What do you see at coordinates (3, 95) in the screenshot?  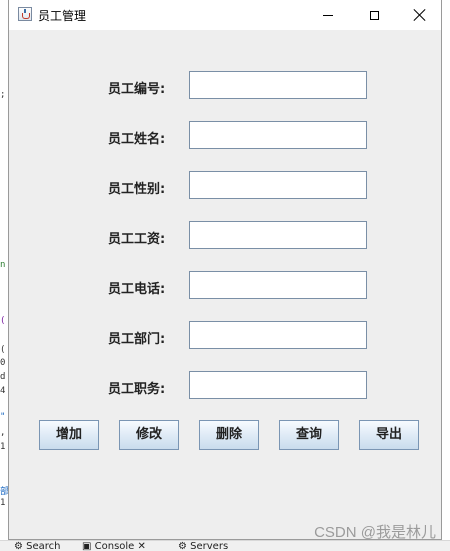 I see `ide-code-fragment: ;` at bounding box center [3, 95].